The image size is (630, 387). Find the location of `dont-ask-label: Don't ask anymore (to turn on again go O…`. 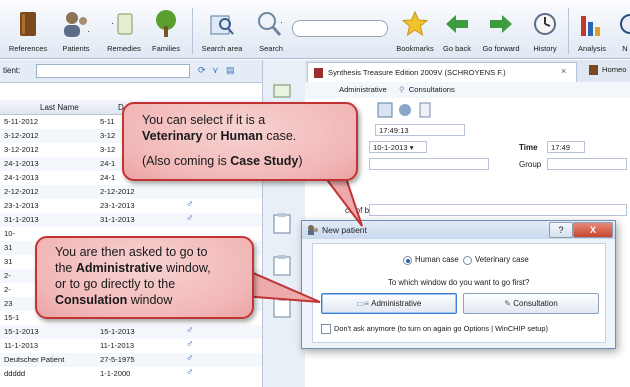

dont-ask-label: Don't ask anymore (to turn on again go O… is located at coordinates (441, 328).